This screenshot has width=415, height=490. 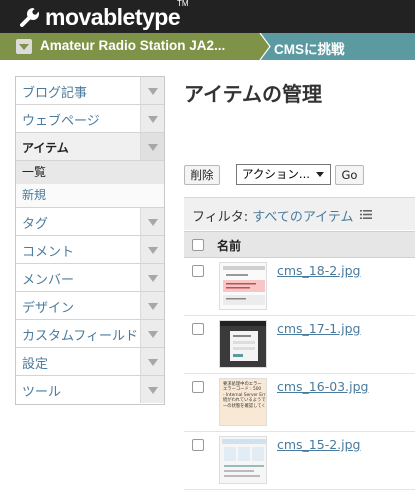 I want to click on top-bar: movabletype TM, so click(x=207, y=16).